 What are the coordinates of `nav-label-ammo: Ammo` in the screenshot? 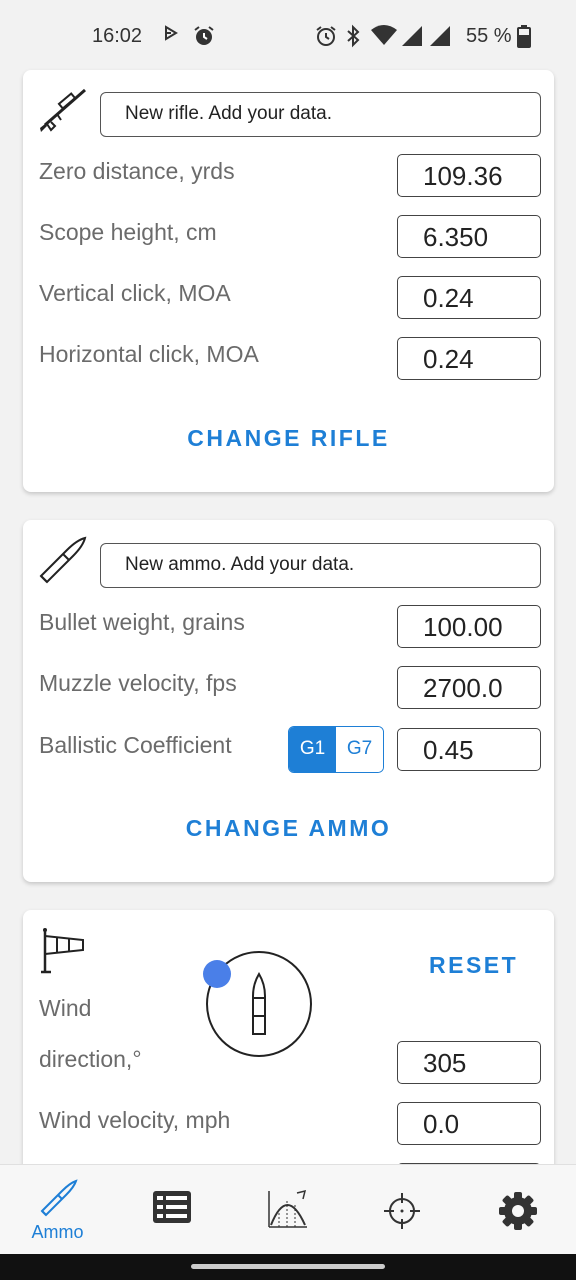 It's located at (57, 1232).